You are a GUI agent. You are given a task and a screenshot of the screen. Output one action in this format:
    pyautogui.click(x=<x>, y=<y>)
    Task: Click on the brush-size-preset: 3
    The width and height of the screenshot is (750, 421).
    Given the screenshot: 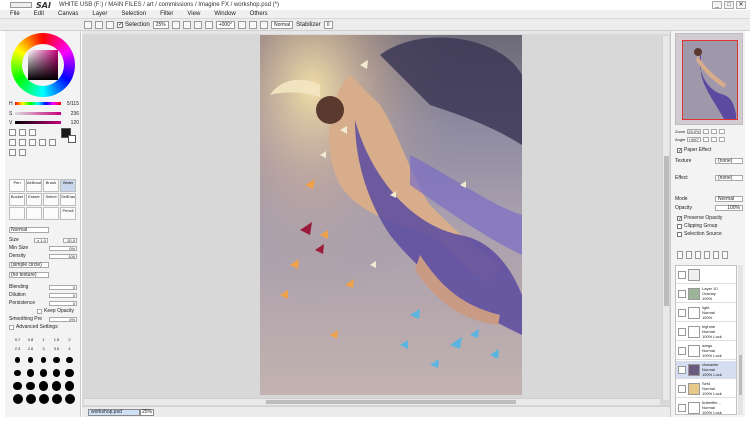 What is the action you would take?
    pyautogui.click(x=43, y=349)
    